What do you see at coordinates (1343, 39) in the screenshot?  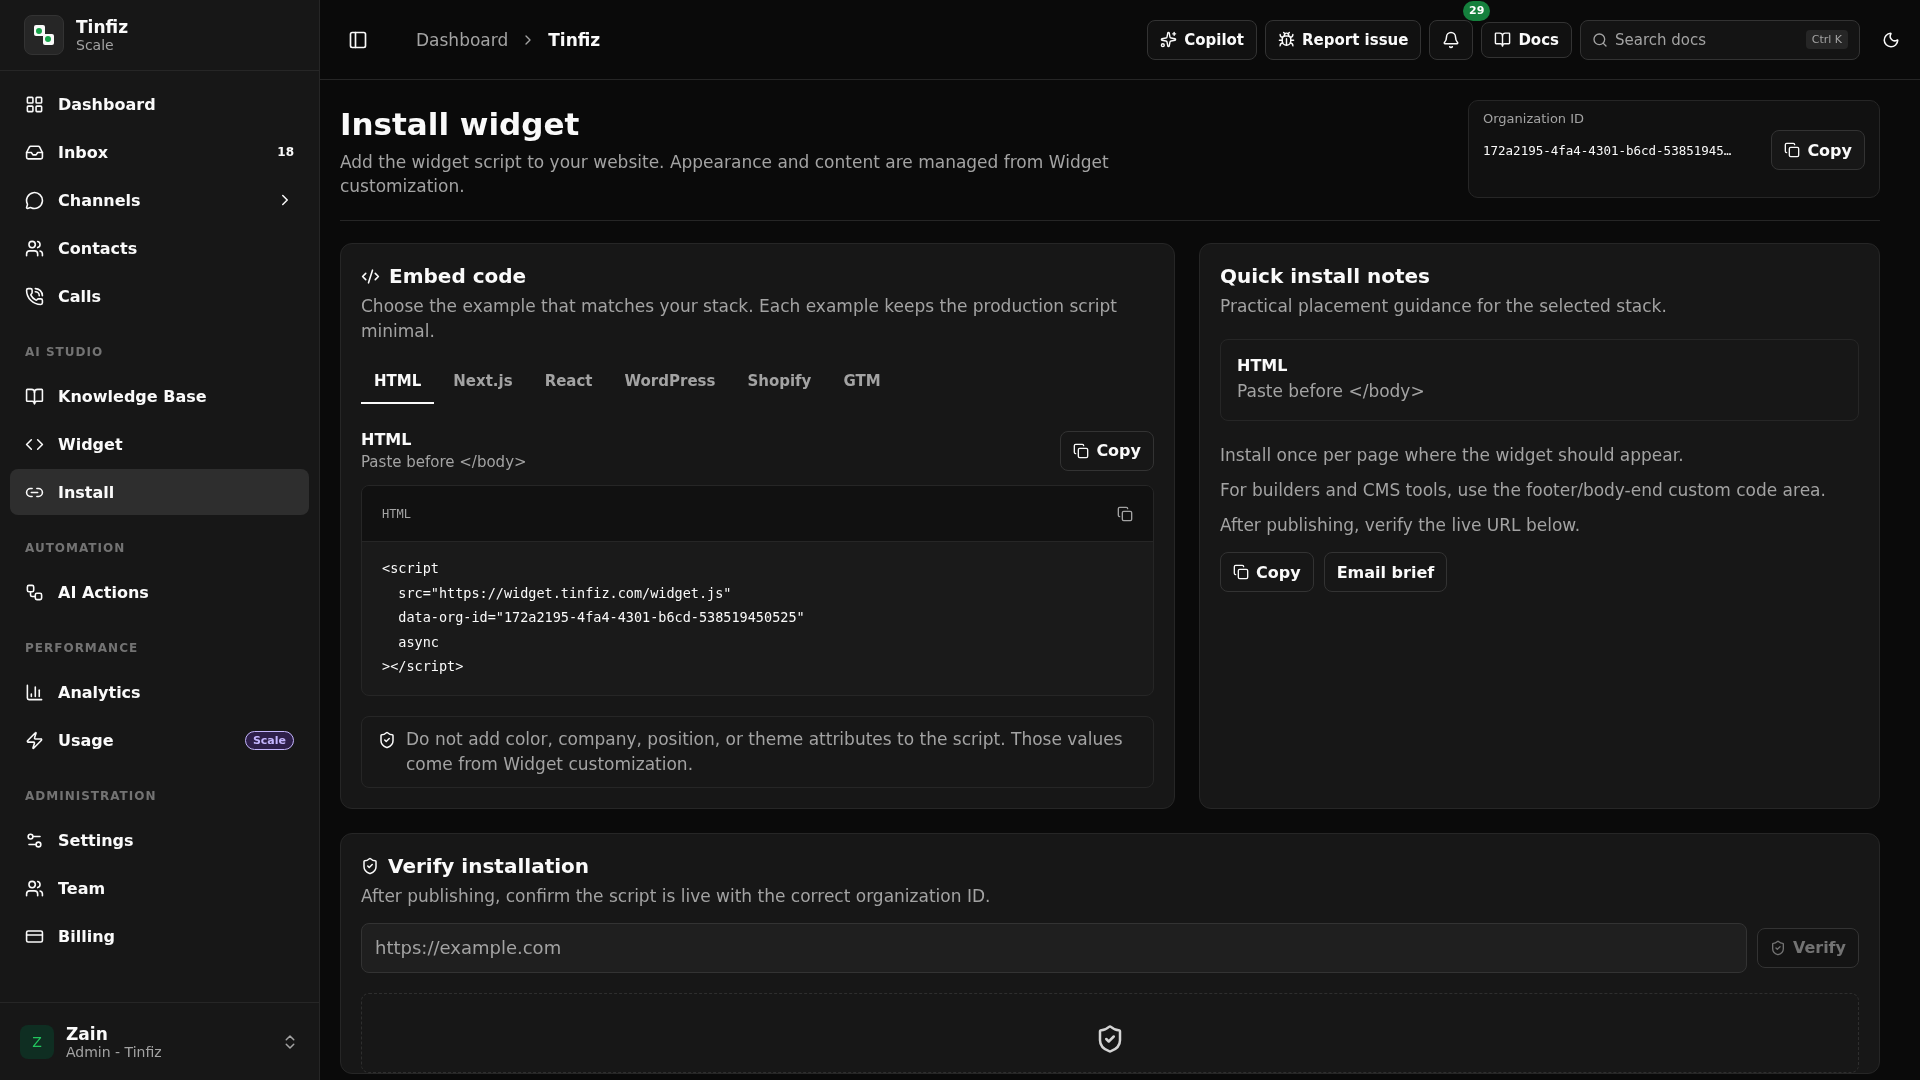 I see `report-issue-button: Report issue` at bounding box center [1343, 39].